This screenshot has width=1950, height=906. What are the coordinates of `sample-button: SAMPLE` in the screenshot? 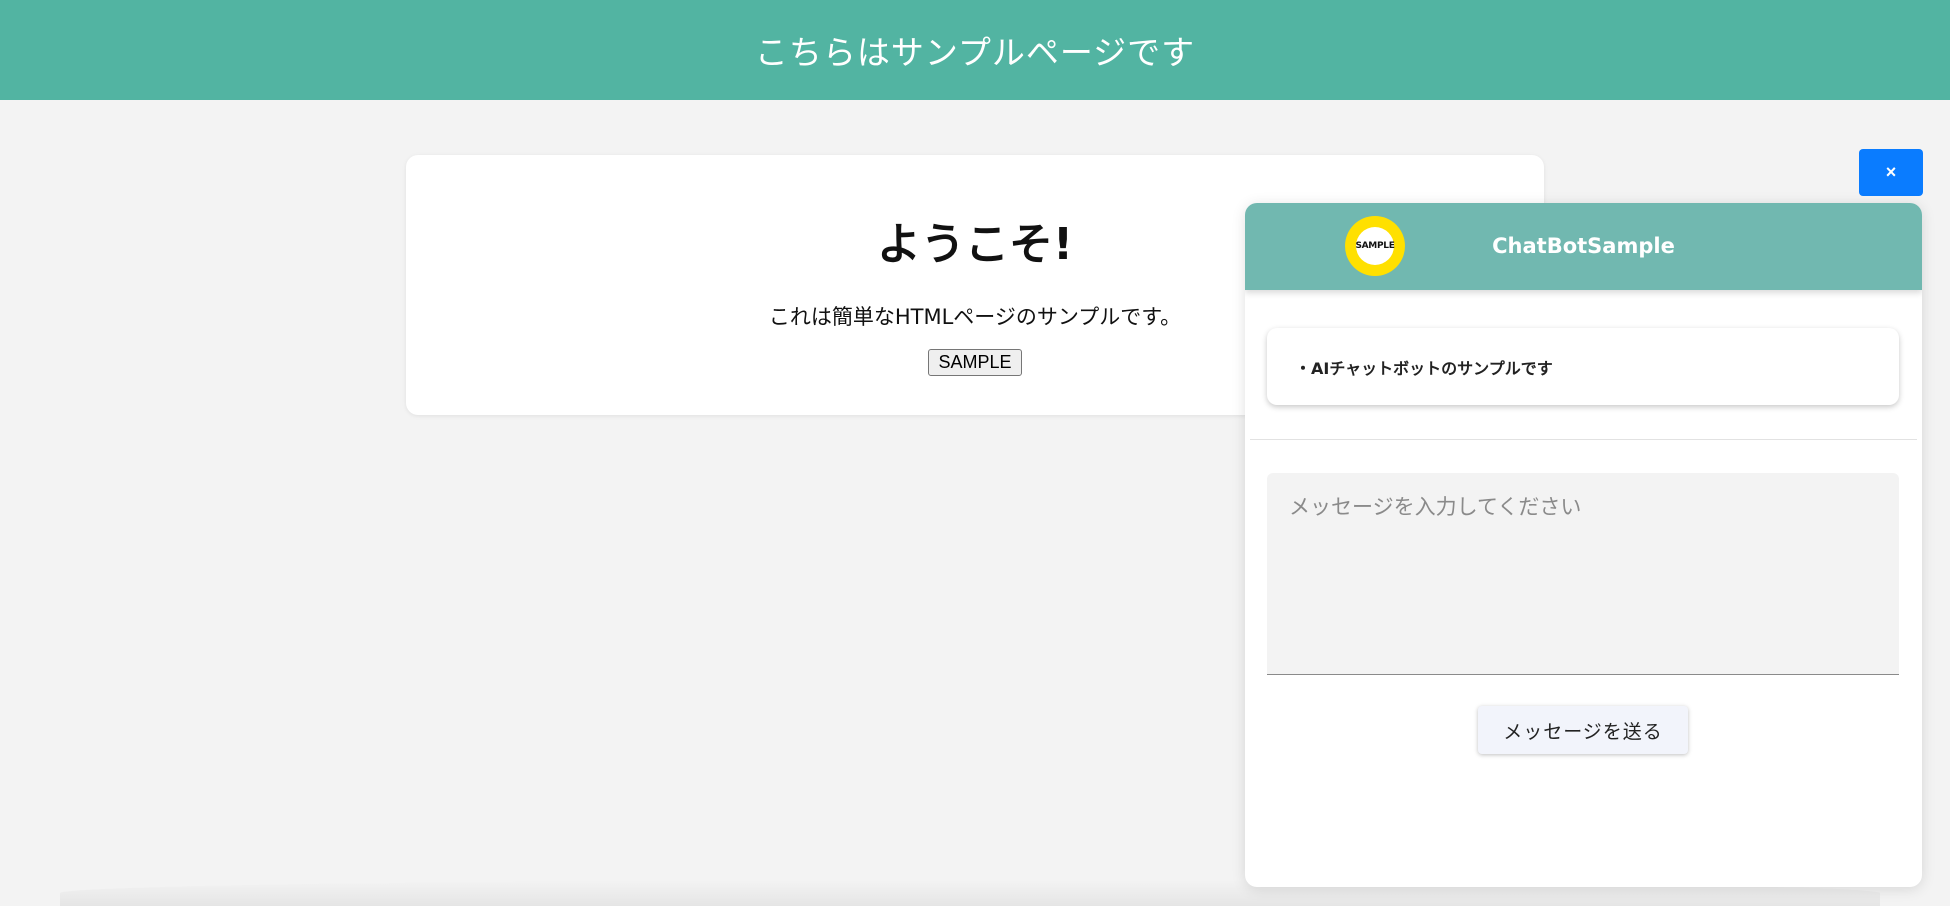 It's located at (975, 362).